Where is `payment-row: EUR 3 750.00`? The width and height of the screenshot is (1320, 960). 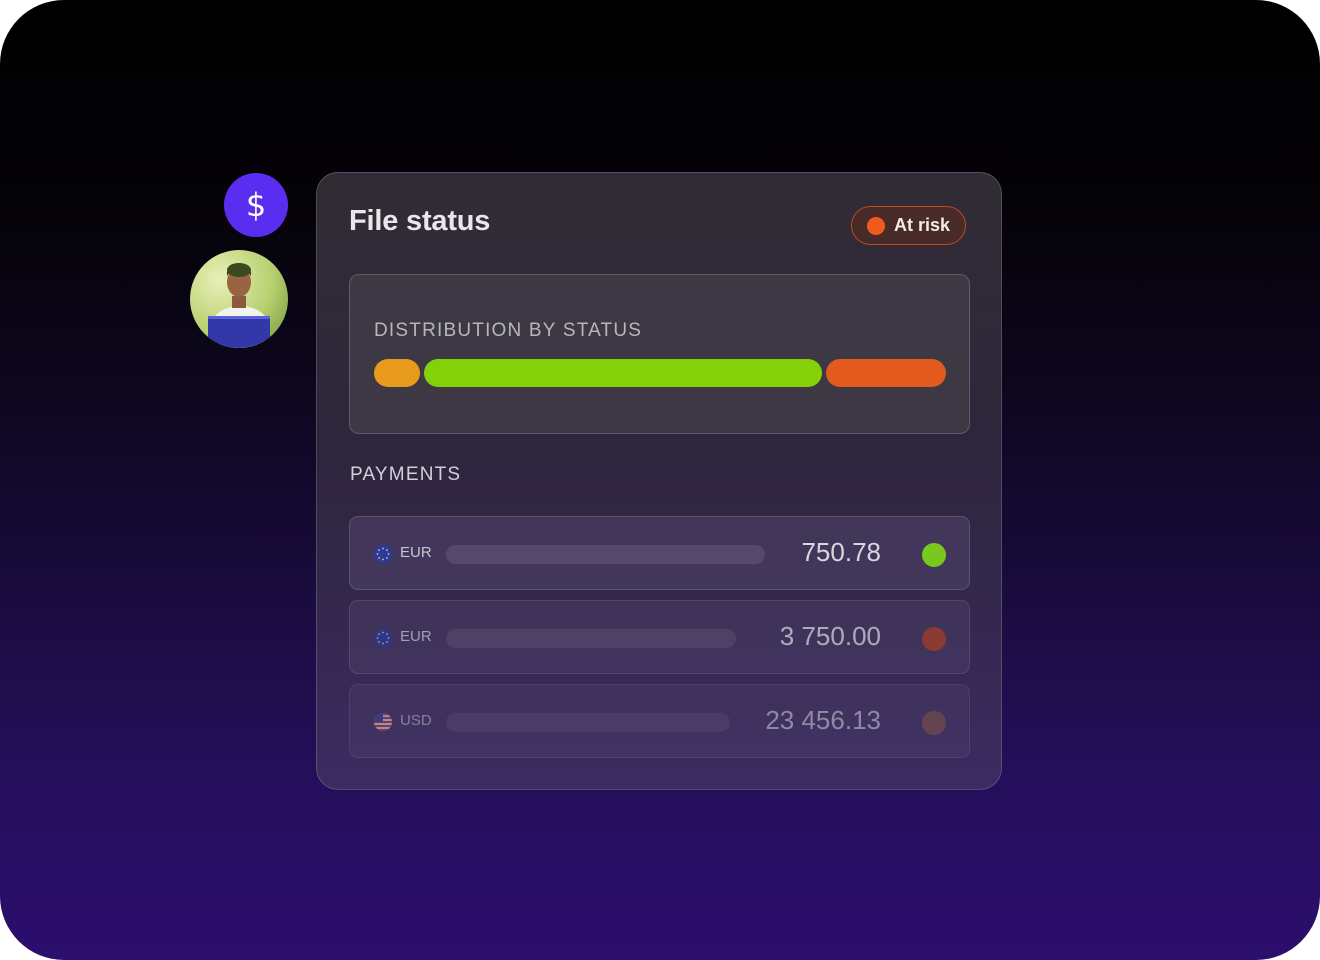
payment-row: EUR 3 750.00 is located at coordinates (659, 637).